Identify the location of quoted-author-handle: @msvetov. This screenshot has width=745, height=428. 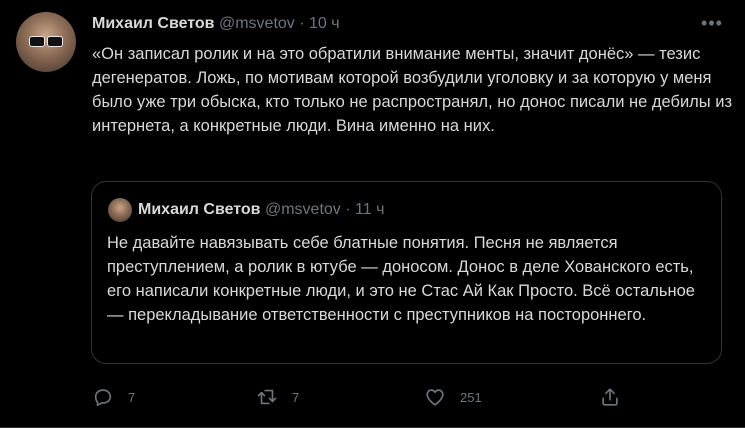
(302, 209).